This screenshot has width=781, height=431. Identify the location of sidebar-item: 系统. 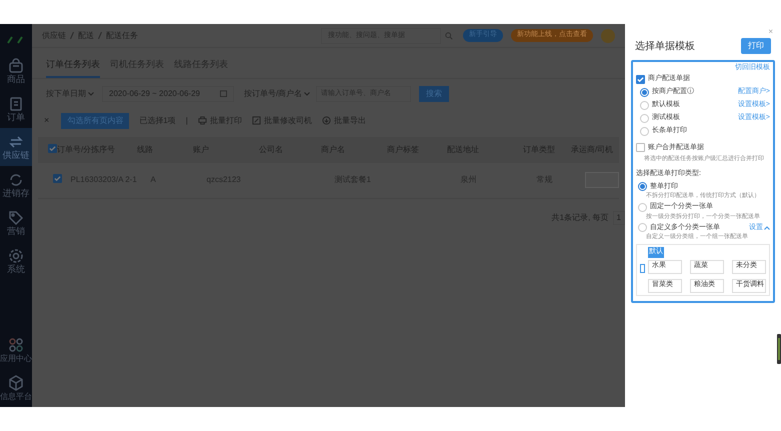
(16, 261).